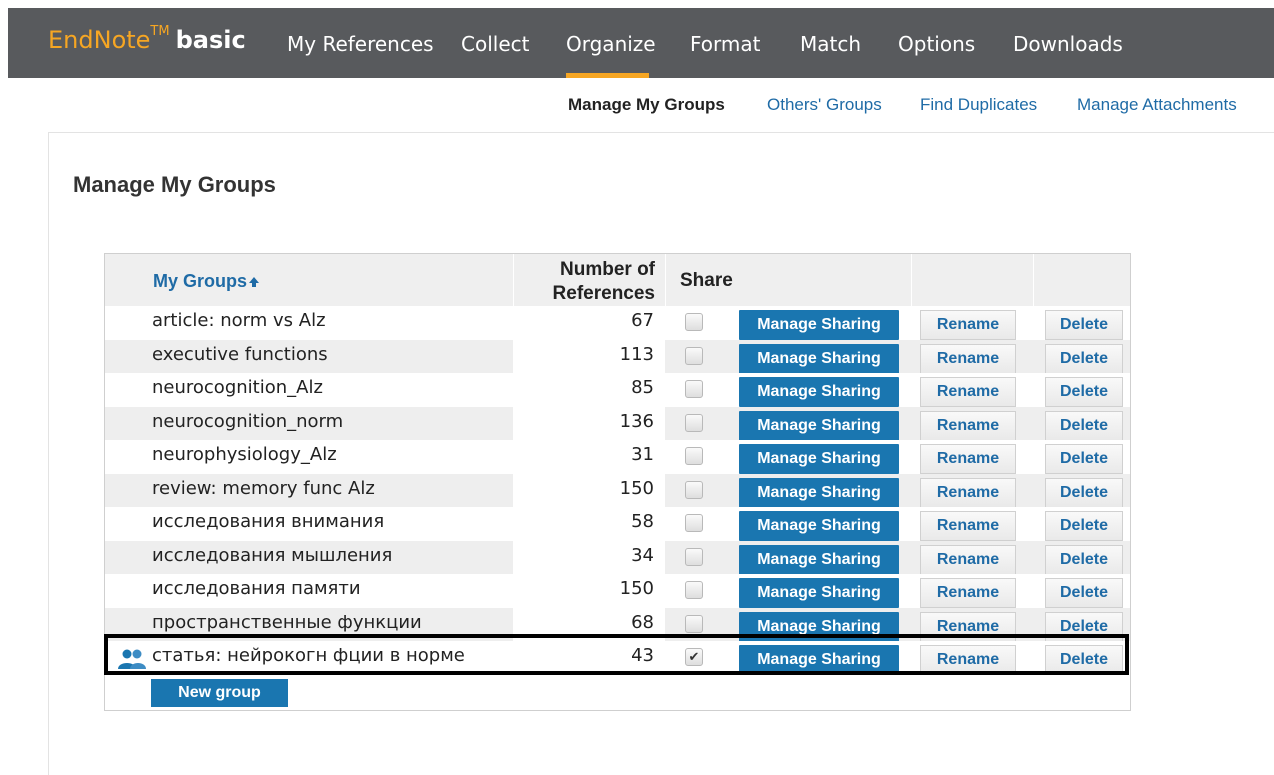 The image size is (1274, 775). Describe the element at coordinates (636, 421) in the screenshot. I see `reference-count: 136` at that location.